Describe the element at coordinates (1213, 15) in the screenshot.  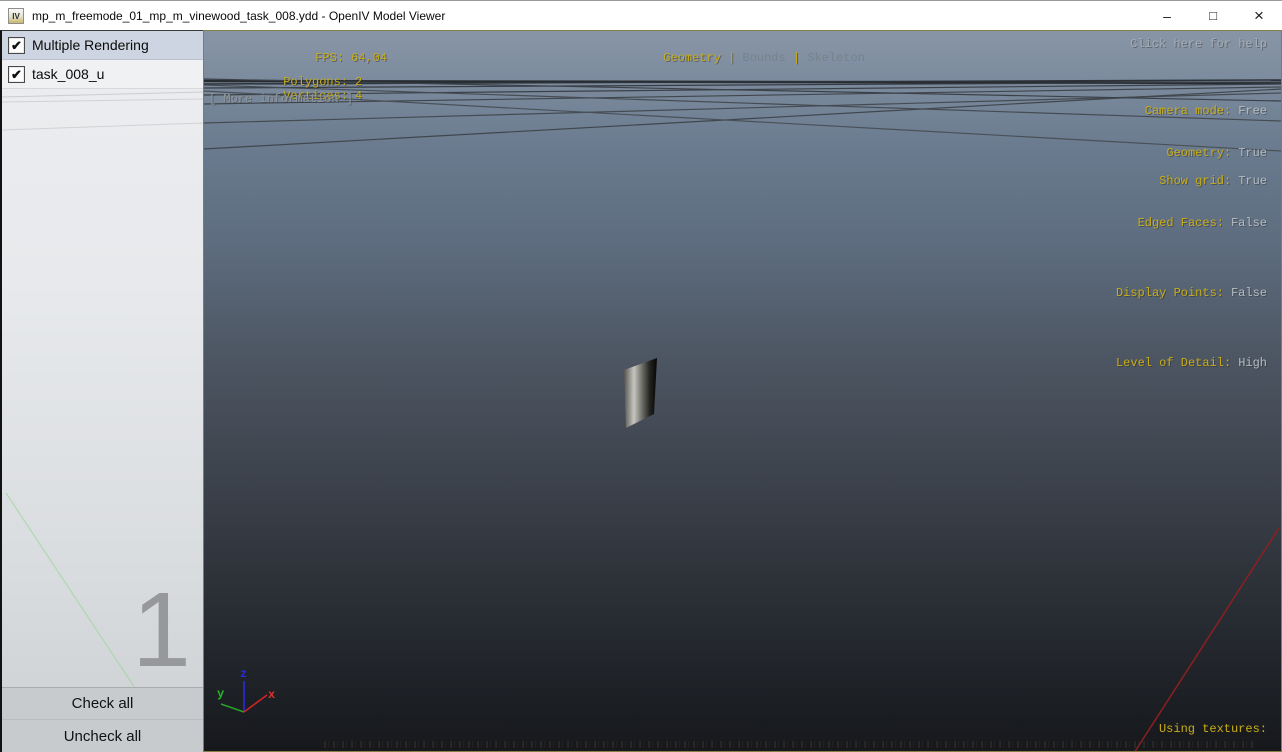
I see `maximize-button: □` at that location.